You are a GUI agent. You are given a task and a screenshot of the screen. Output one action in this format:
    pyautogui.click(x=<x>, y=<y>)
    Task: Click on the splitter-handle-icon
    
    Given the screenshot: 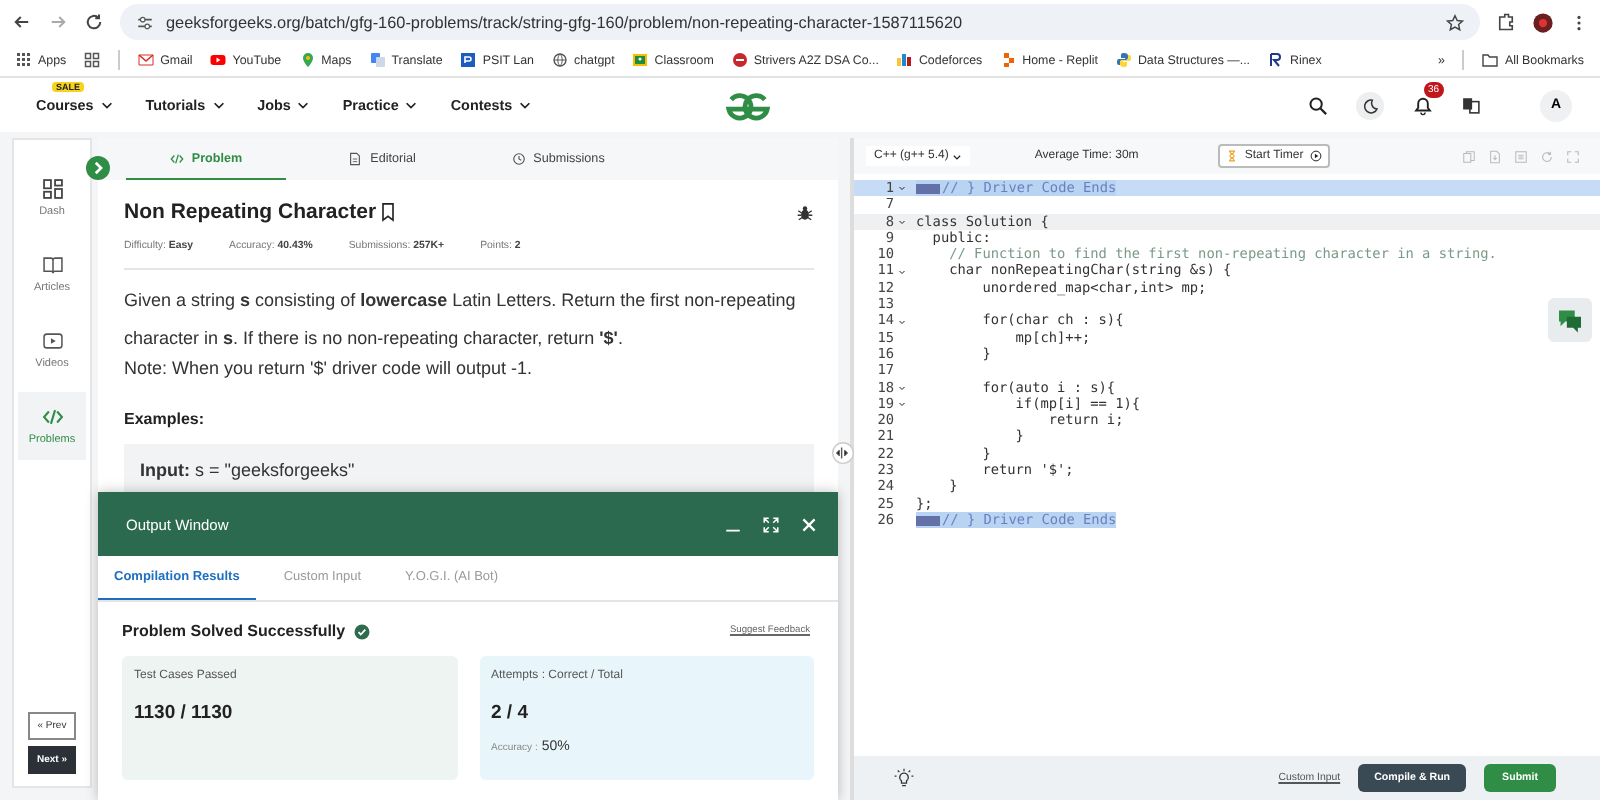 What is the action you would take?
    pyautogui.click(x=843, y=453)
    